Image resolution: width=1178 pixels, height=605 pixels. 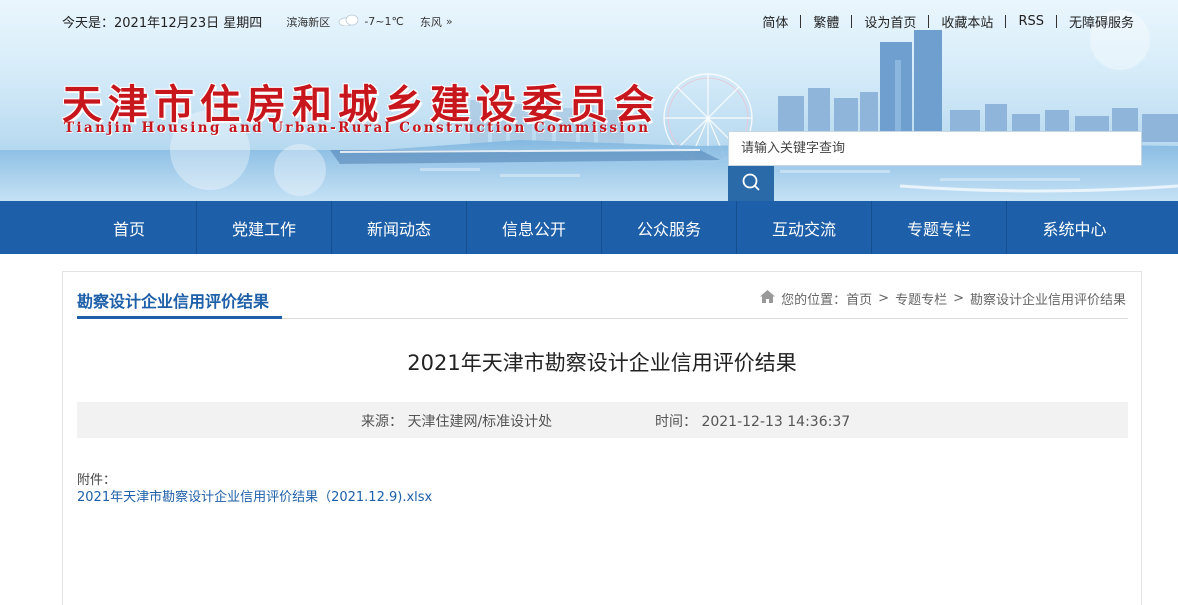 What do you see at coordinates (480, 422) in the screenshot?
I see `source-value: 天津住建网/标准设计处` at bounding box center [480, 422].